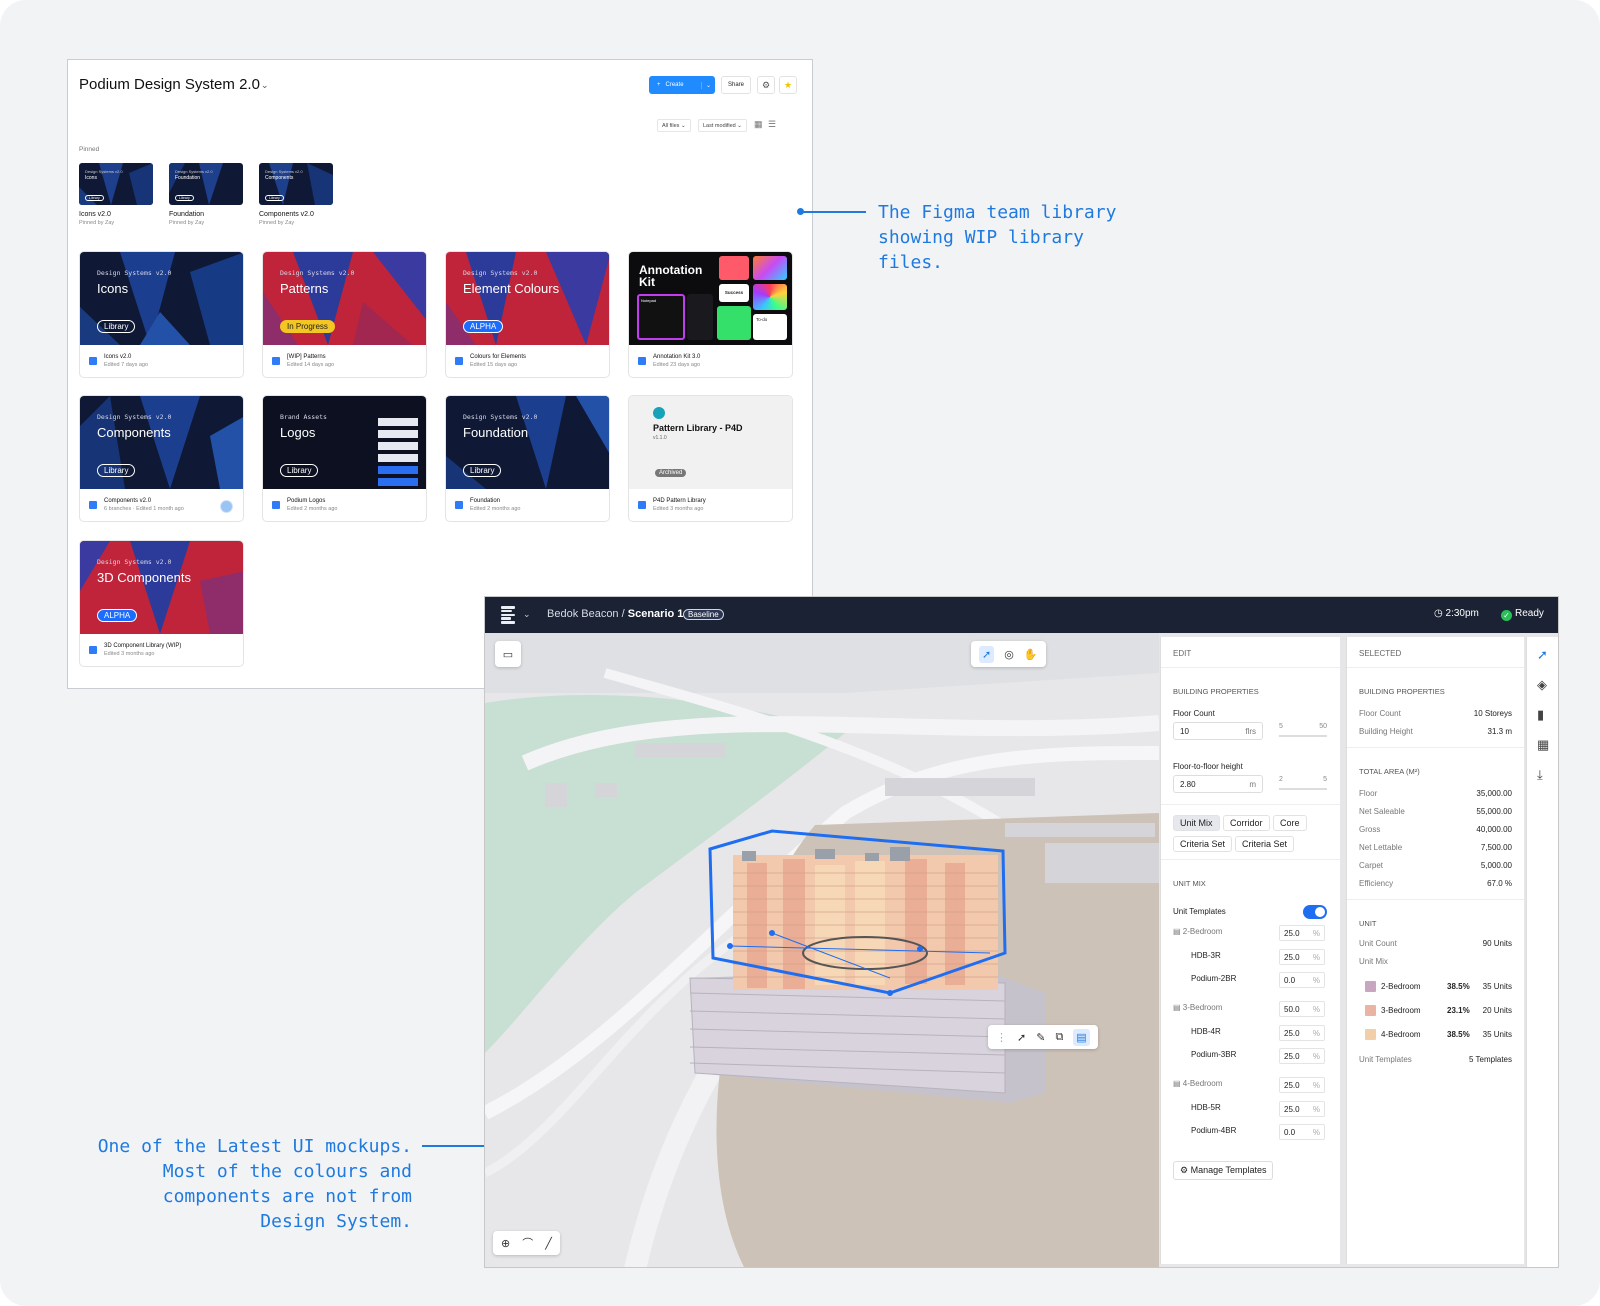 The height and width of the screenshot is (1306, 1600). I want to click on chart-icon: ▮, so click(1540, 715).